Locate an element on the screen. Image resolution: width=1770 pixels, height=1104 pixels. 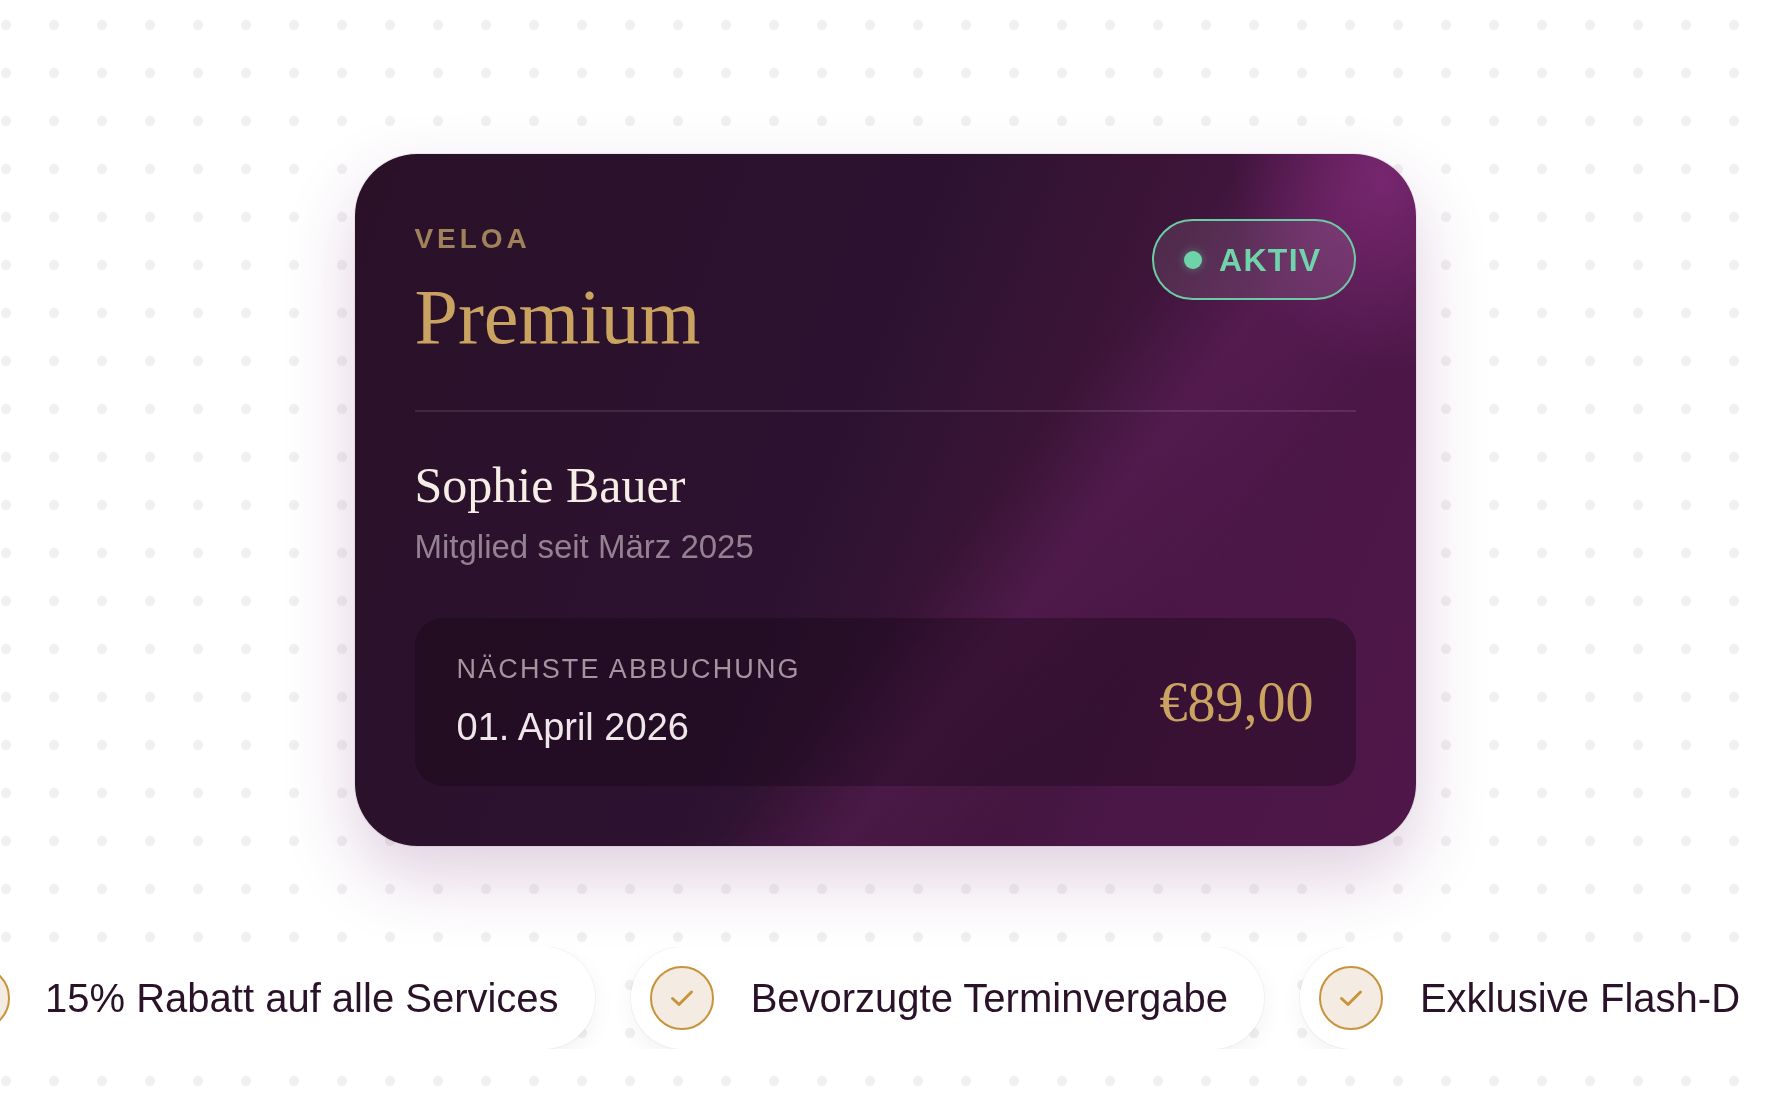
benefit-text: Bevorzugte Terminvergabe is located at coordinates (989, 999).